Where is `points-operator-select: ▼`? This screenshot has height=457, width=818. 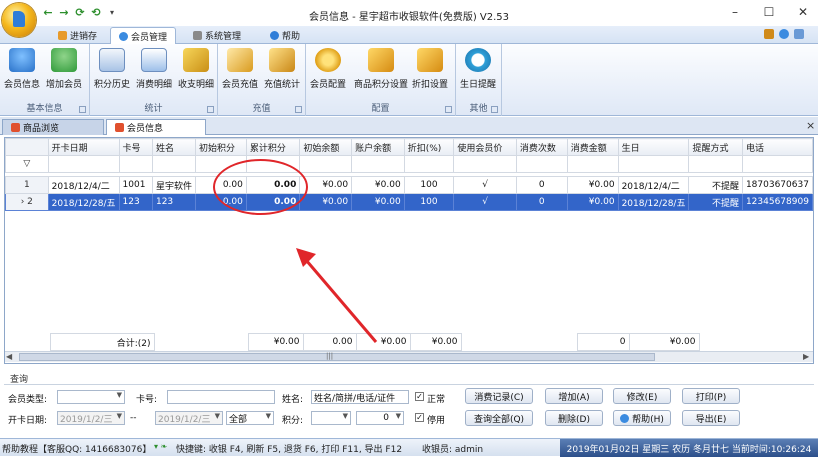 points-operator-select: ▼ is located at coordinates (331, 418).